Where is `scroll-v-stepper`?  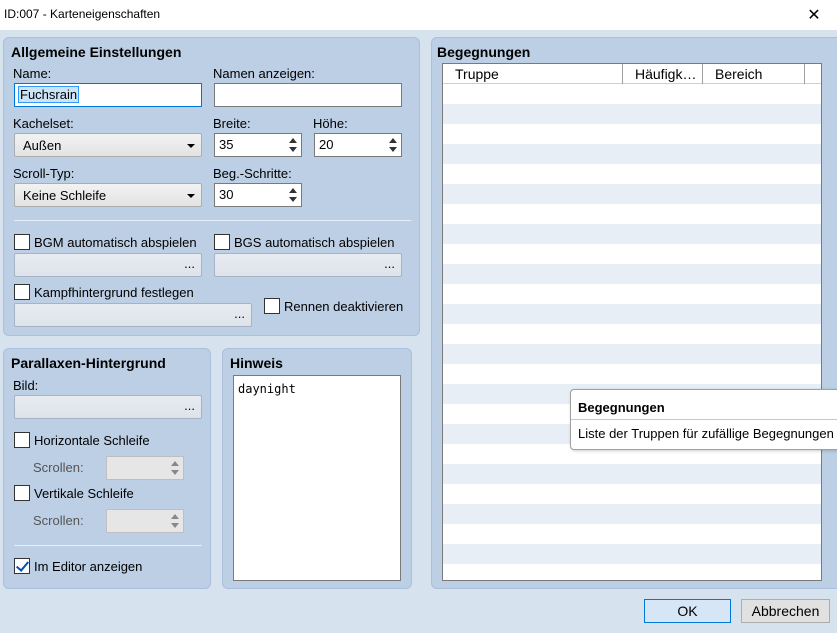 scroll-v-stepper is located at coordinates (145, 521).